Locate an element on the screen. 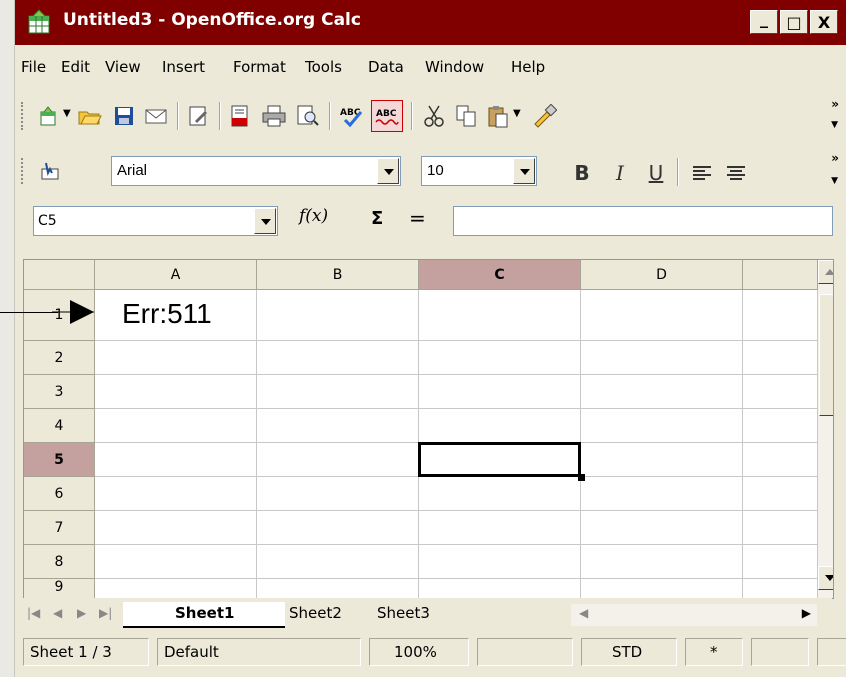 This screenshot has height=677, width=846. cell-b1 is located at coordinates (338, 315).